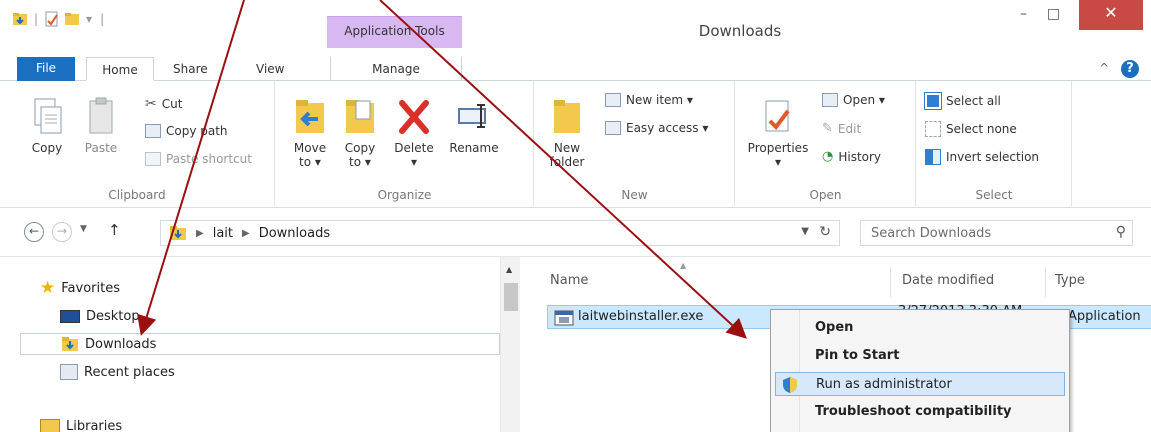 The width and height of the screenshot is (1151, 432). I want to click on search-icon: ⚲, so click(1121, 232).